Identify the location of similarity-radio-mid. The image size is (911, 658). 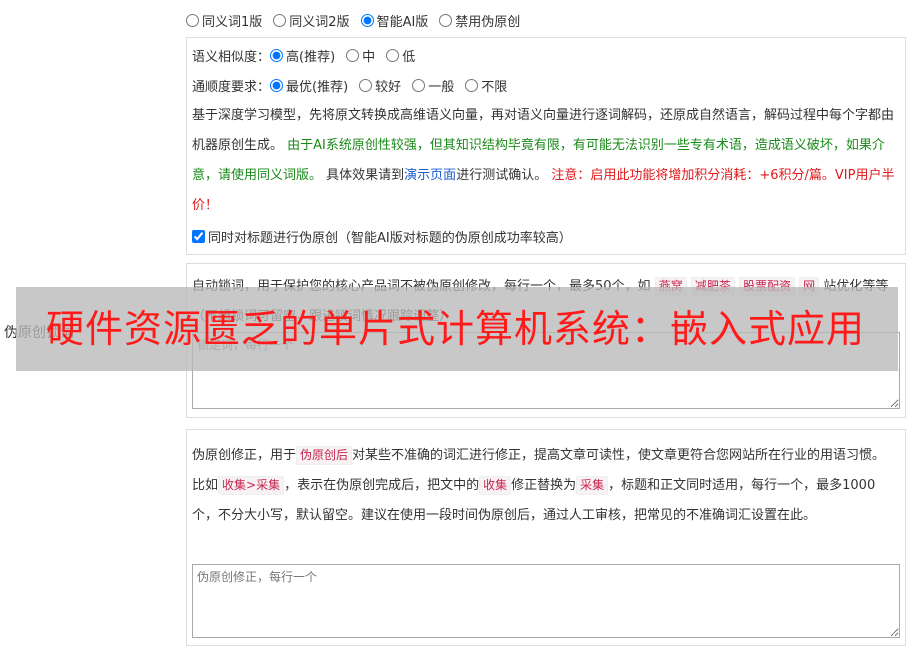
(353, 55).